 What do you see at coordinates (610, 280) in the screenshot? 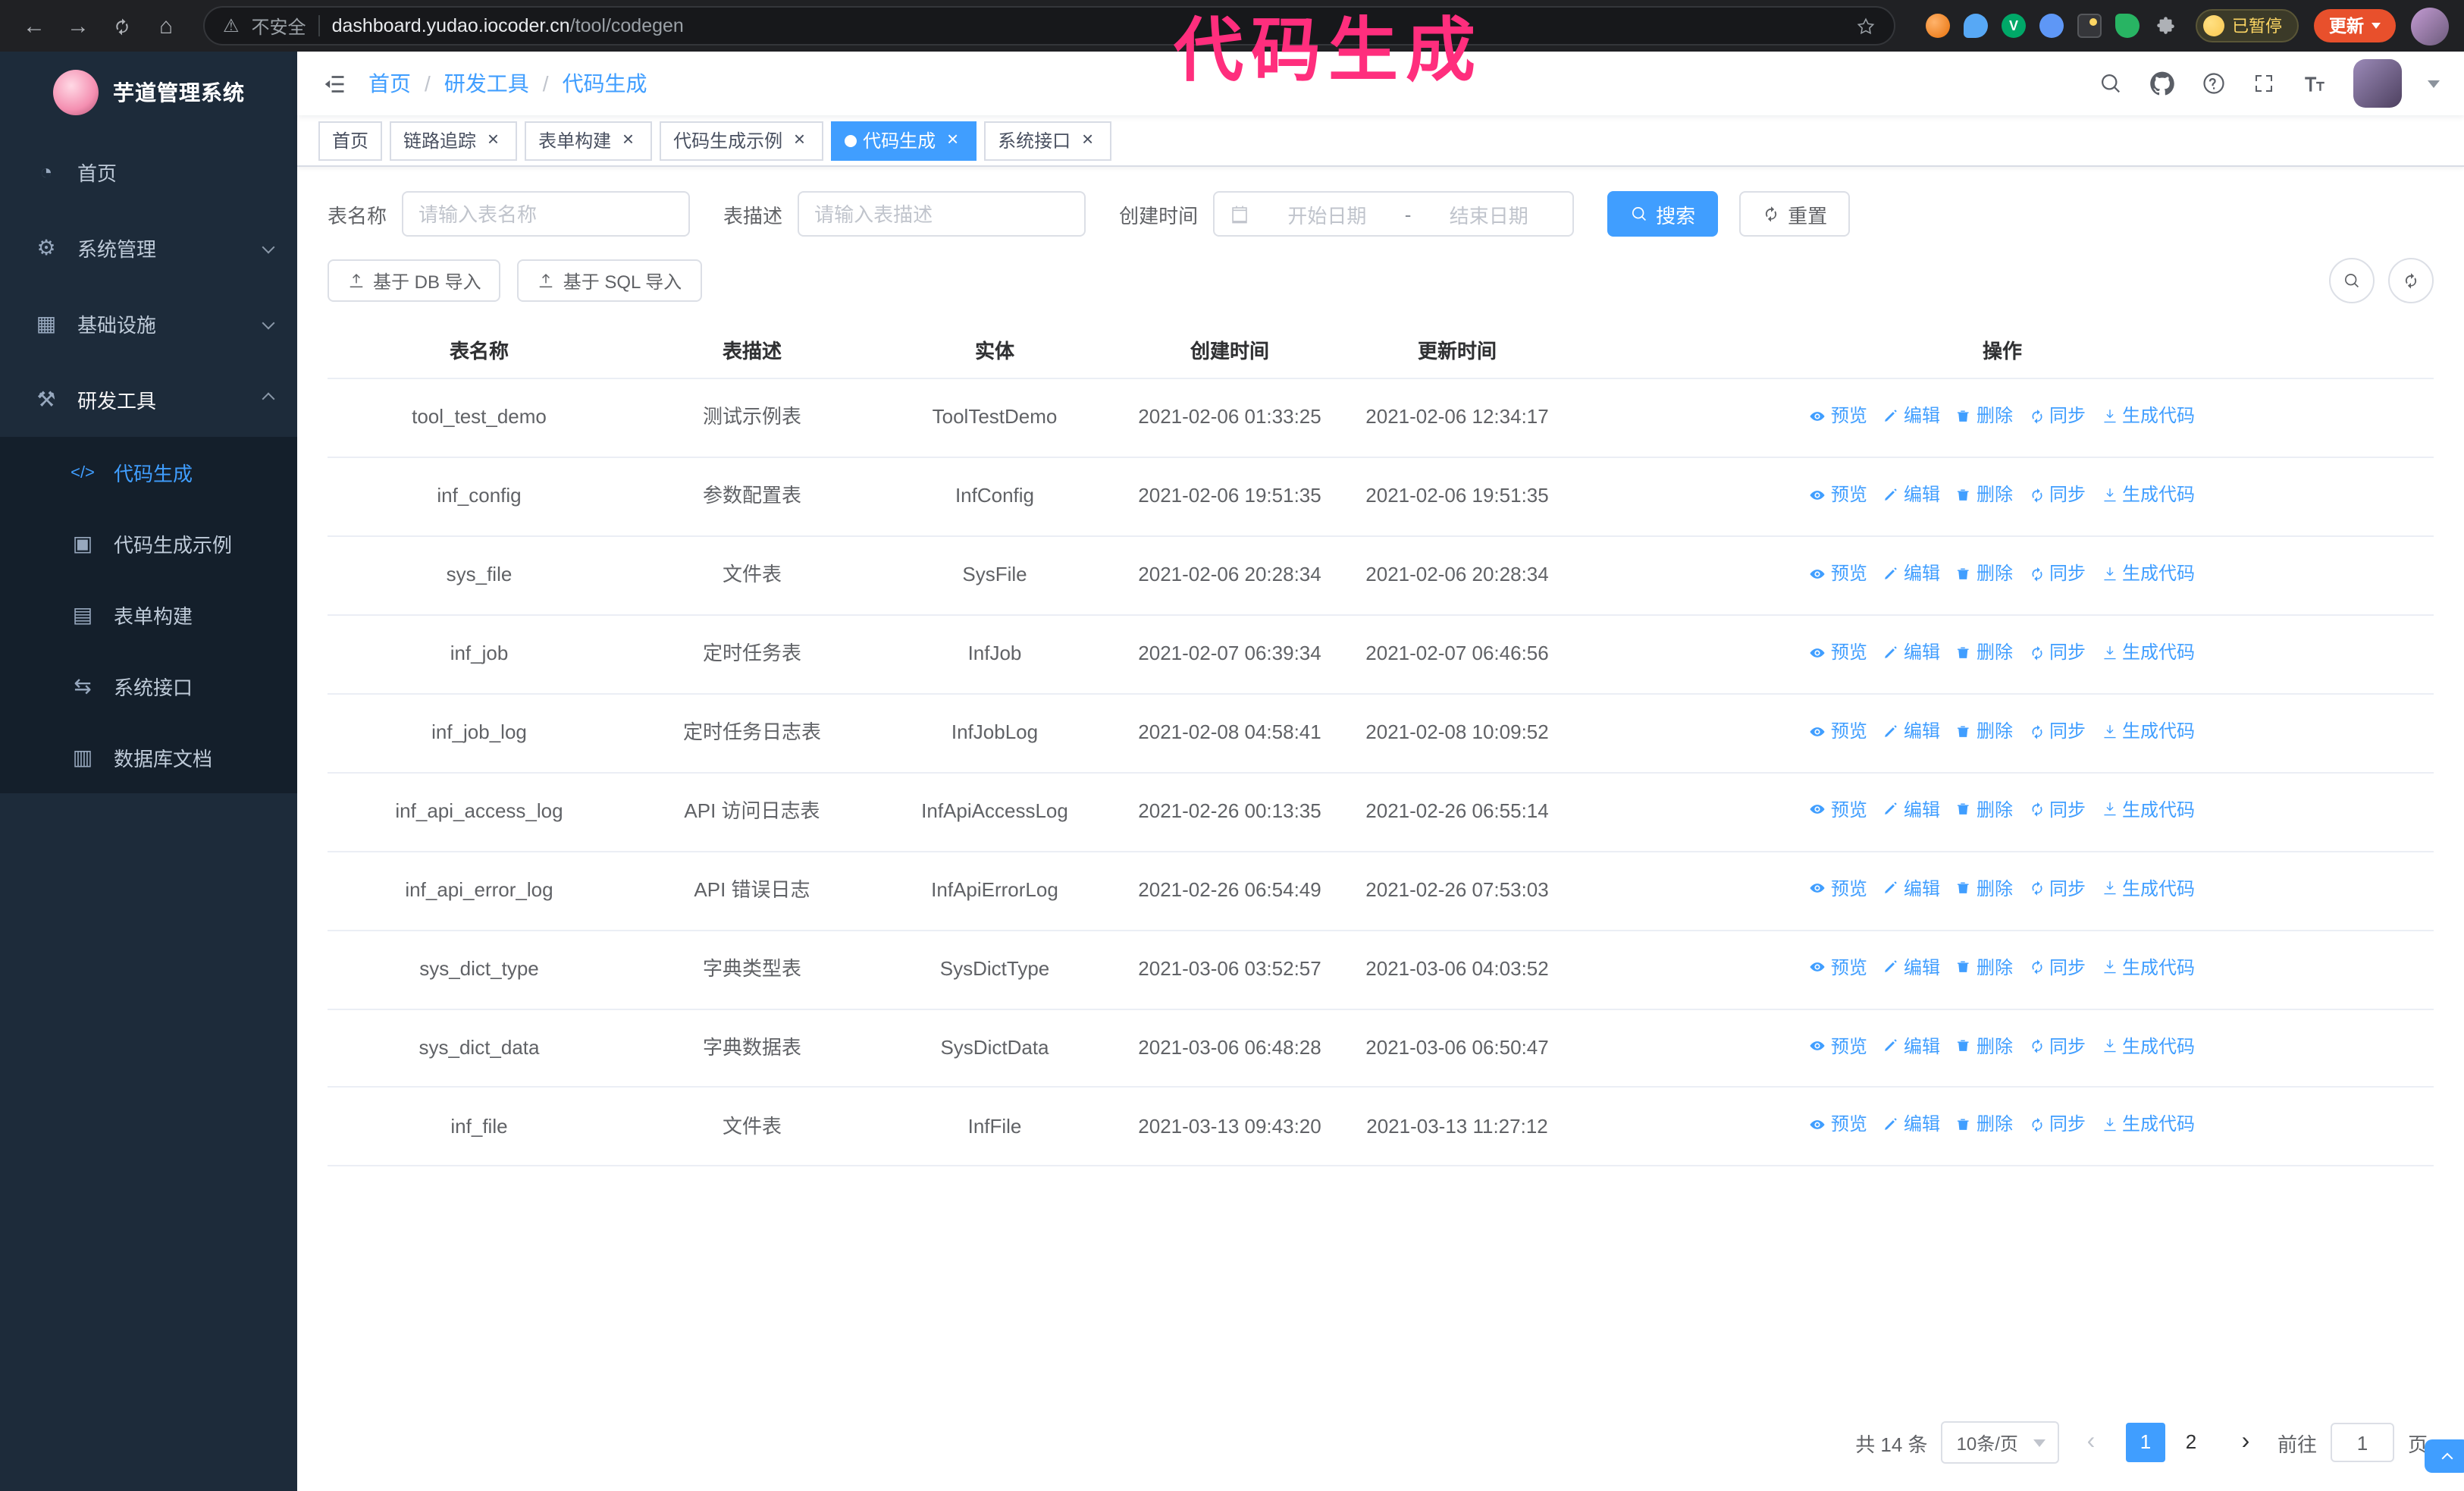
I see `import-sql-button: 基于 SQL 导入` at bounding box center [610, 280].